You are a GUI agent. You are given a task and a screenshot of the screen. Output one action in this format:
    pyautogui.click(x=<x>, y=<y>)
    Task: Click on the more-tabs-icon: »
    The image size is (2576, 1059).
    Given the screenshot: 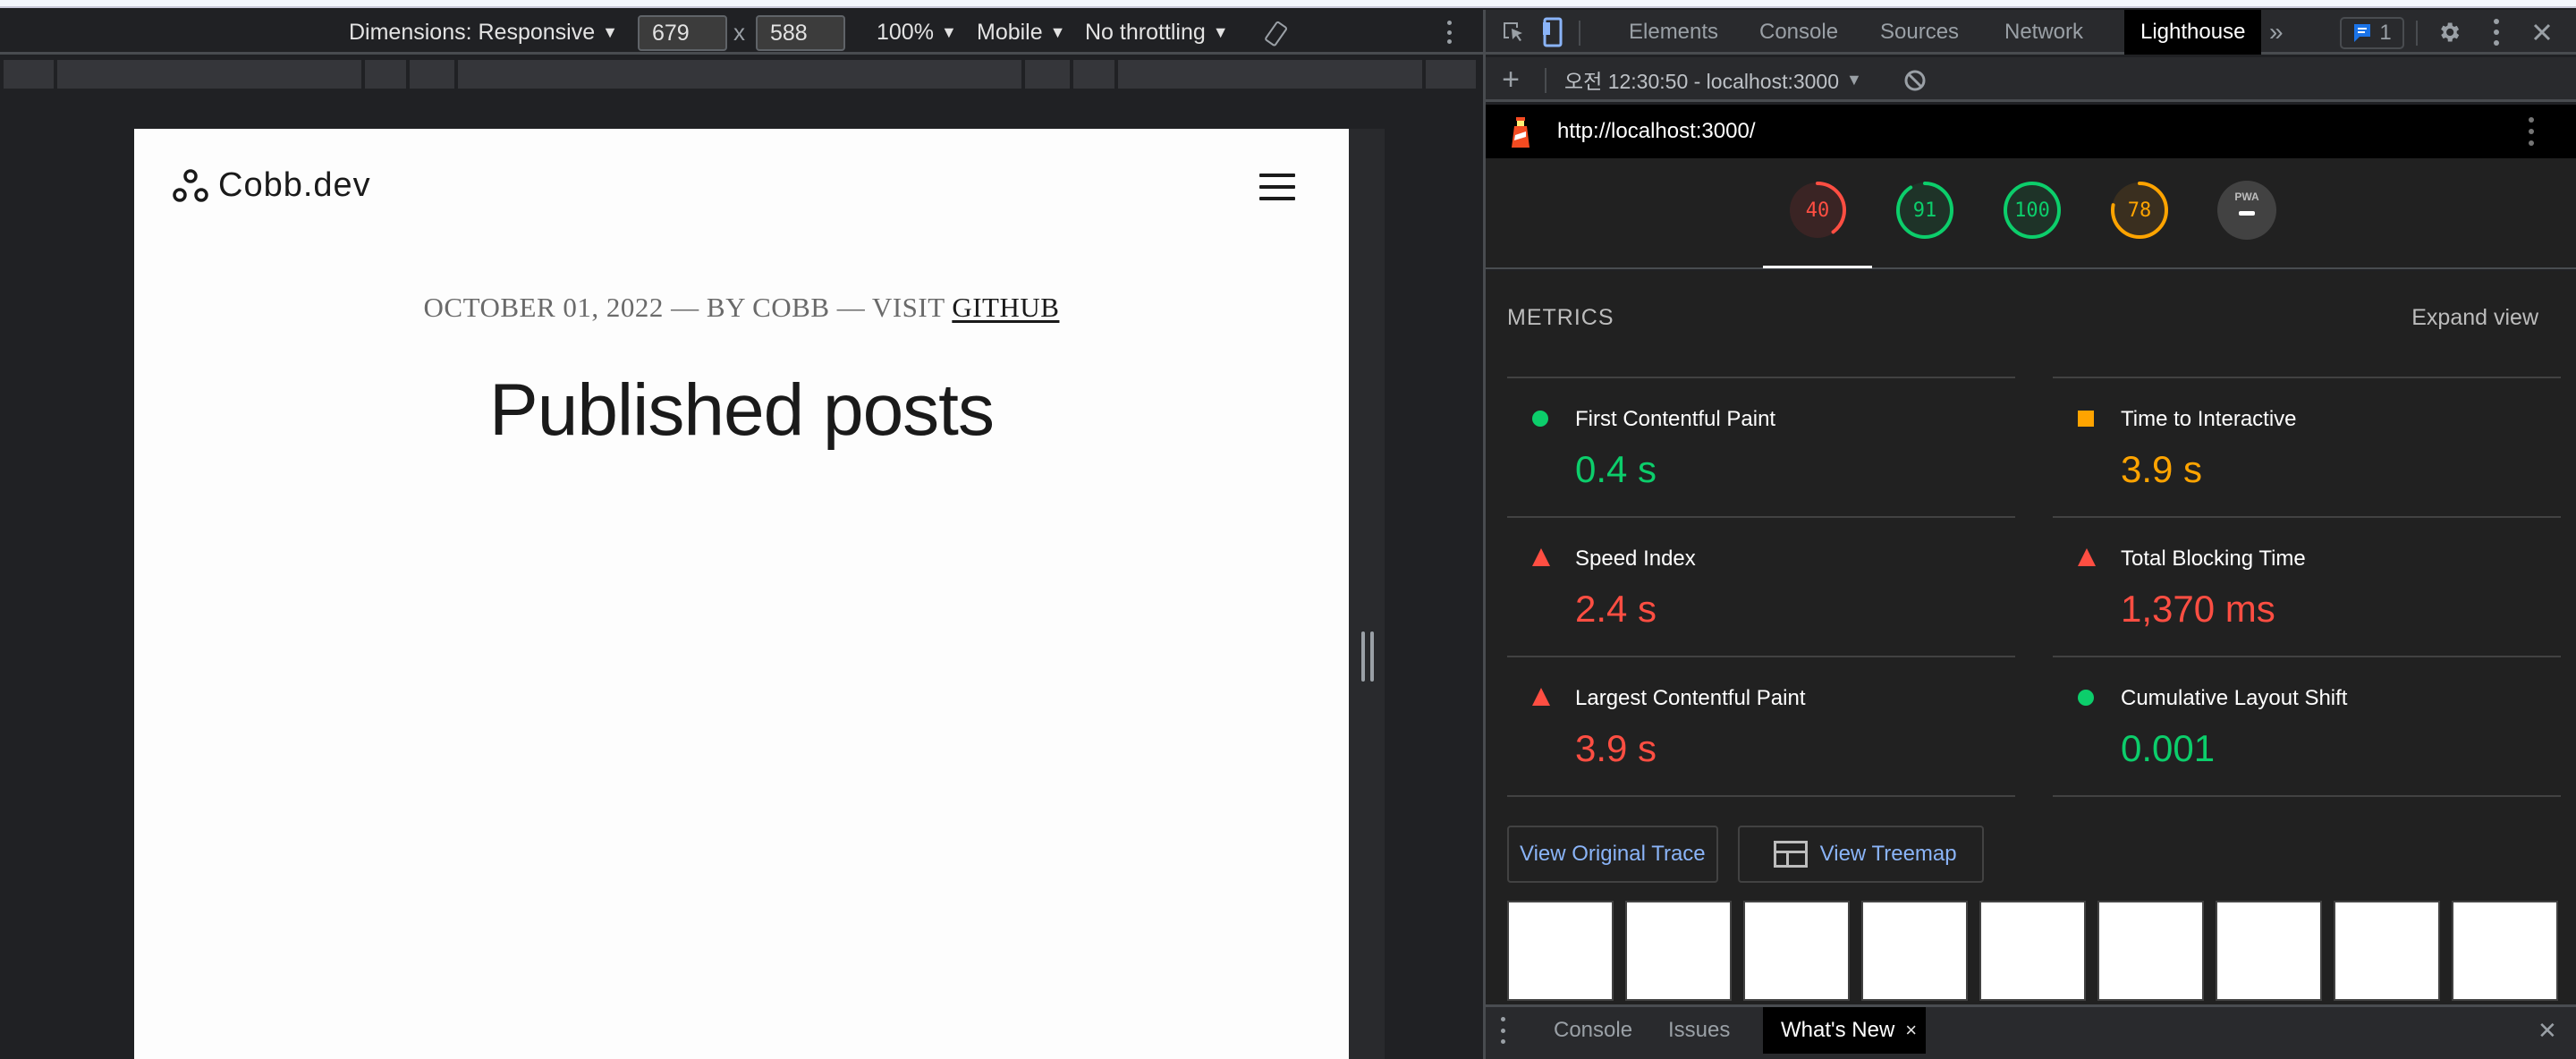 What is the action you would take?
    pyautogui.click(x=2276, y=32)
    